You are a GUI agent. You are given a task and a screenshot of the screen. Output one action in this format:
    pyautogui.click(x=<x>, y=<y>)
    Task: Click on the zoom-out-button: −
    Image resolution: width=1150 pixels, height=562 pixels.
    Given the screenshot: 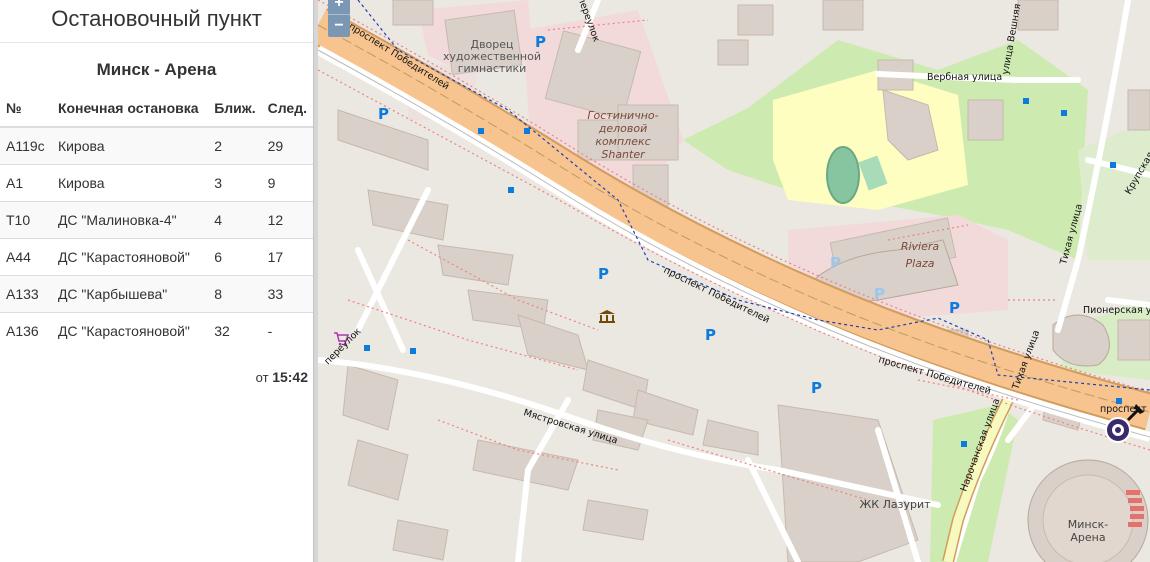 What is the action you would take?
    pyautogui.click(x=339, y=26)
    